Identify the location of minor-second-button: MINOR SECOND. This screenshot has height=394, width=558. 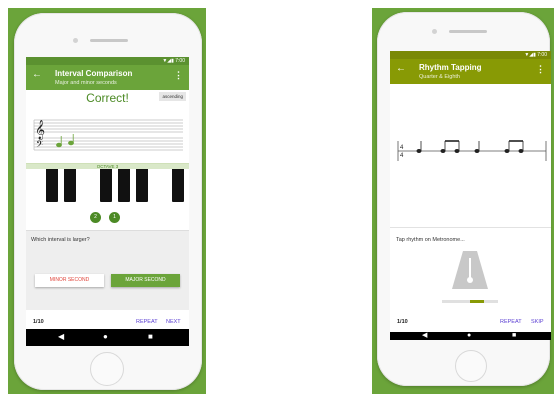
(69, 280).